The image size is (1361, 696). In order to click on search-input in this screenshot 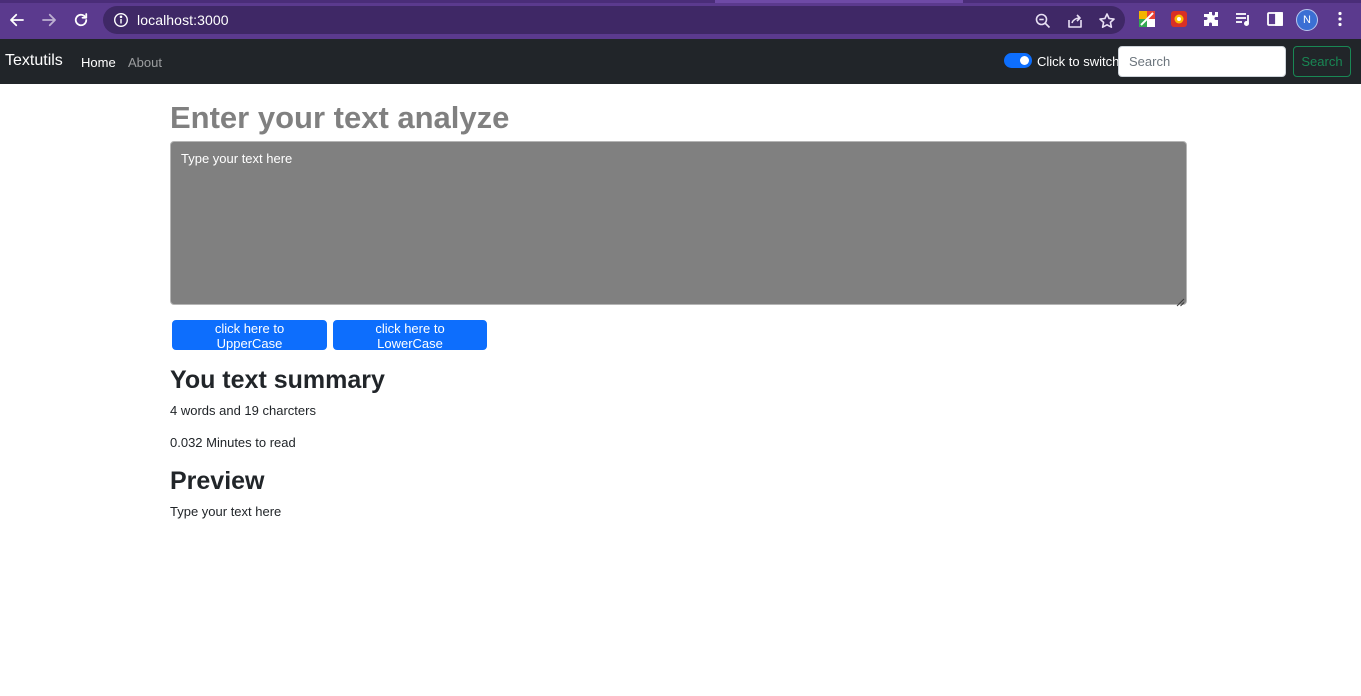, I will do `click(1202, 61)`.